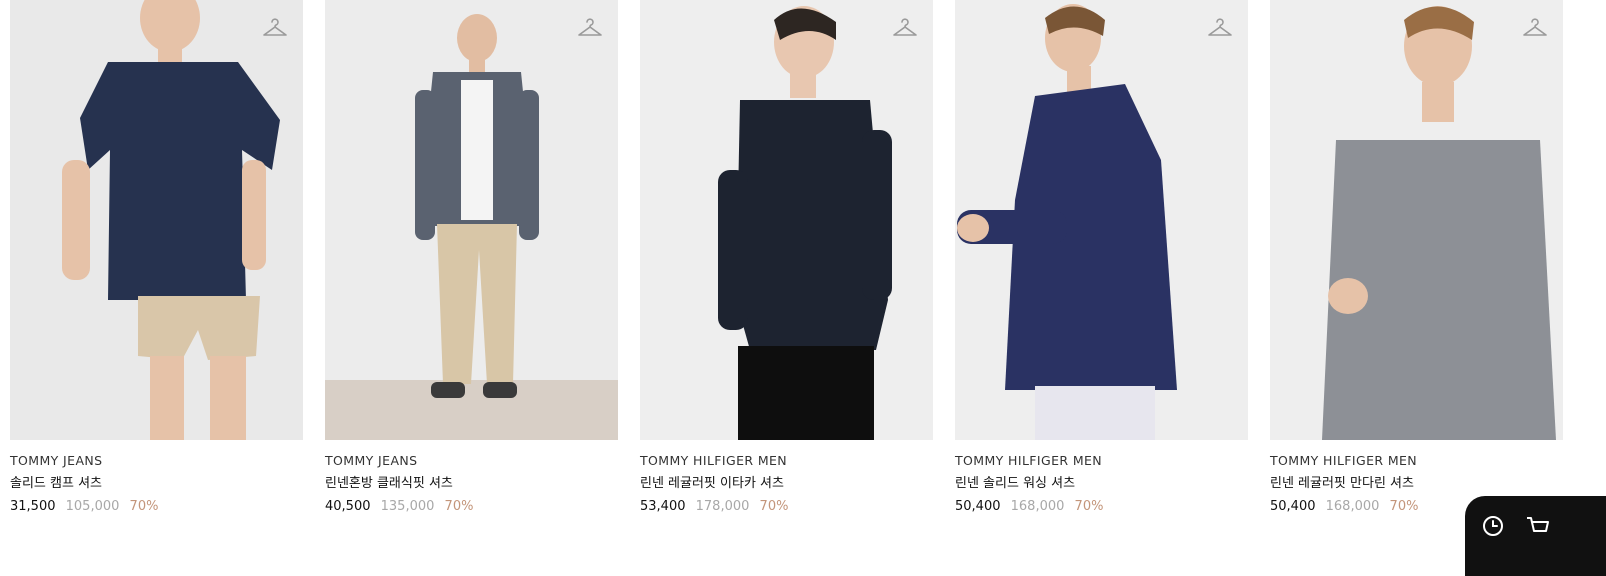 The image size is (1606, 576). What do you see at coordinates (1537, 526) in the screenshot?
I see `cart-icon` at bounding box center [1537, 526].